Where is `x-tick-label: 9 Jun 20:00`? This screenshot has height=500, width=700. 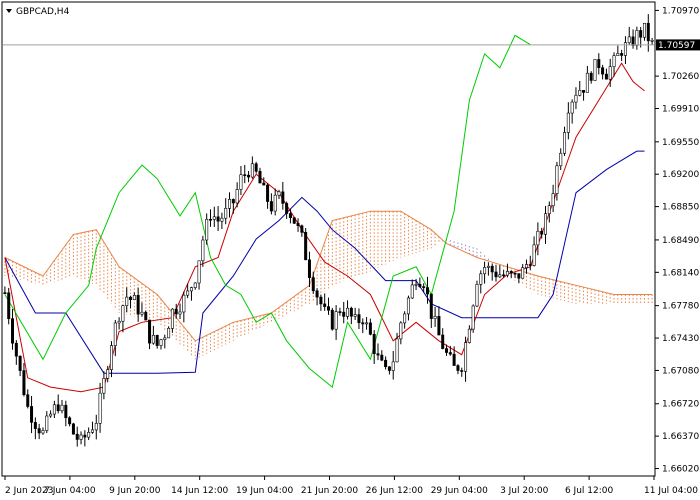
x-tick-label: 9 Jun 20:00 is located at coordinates (135, 491).